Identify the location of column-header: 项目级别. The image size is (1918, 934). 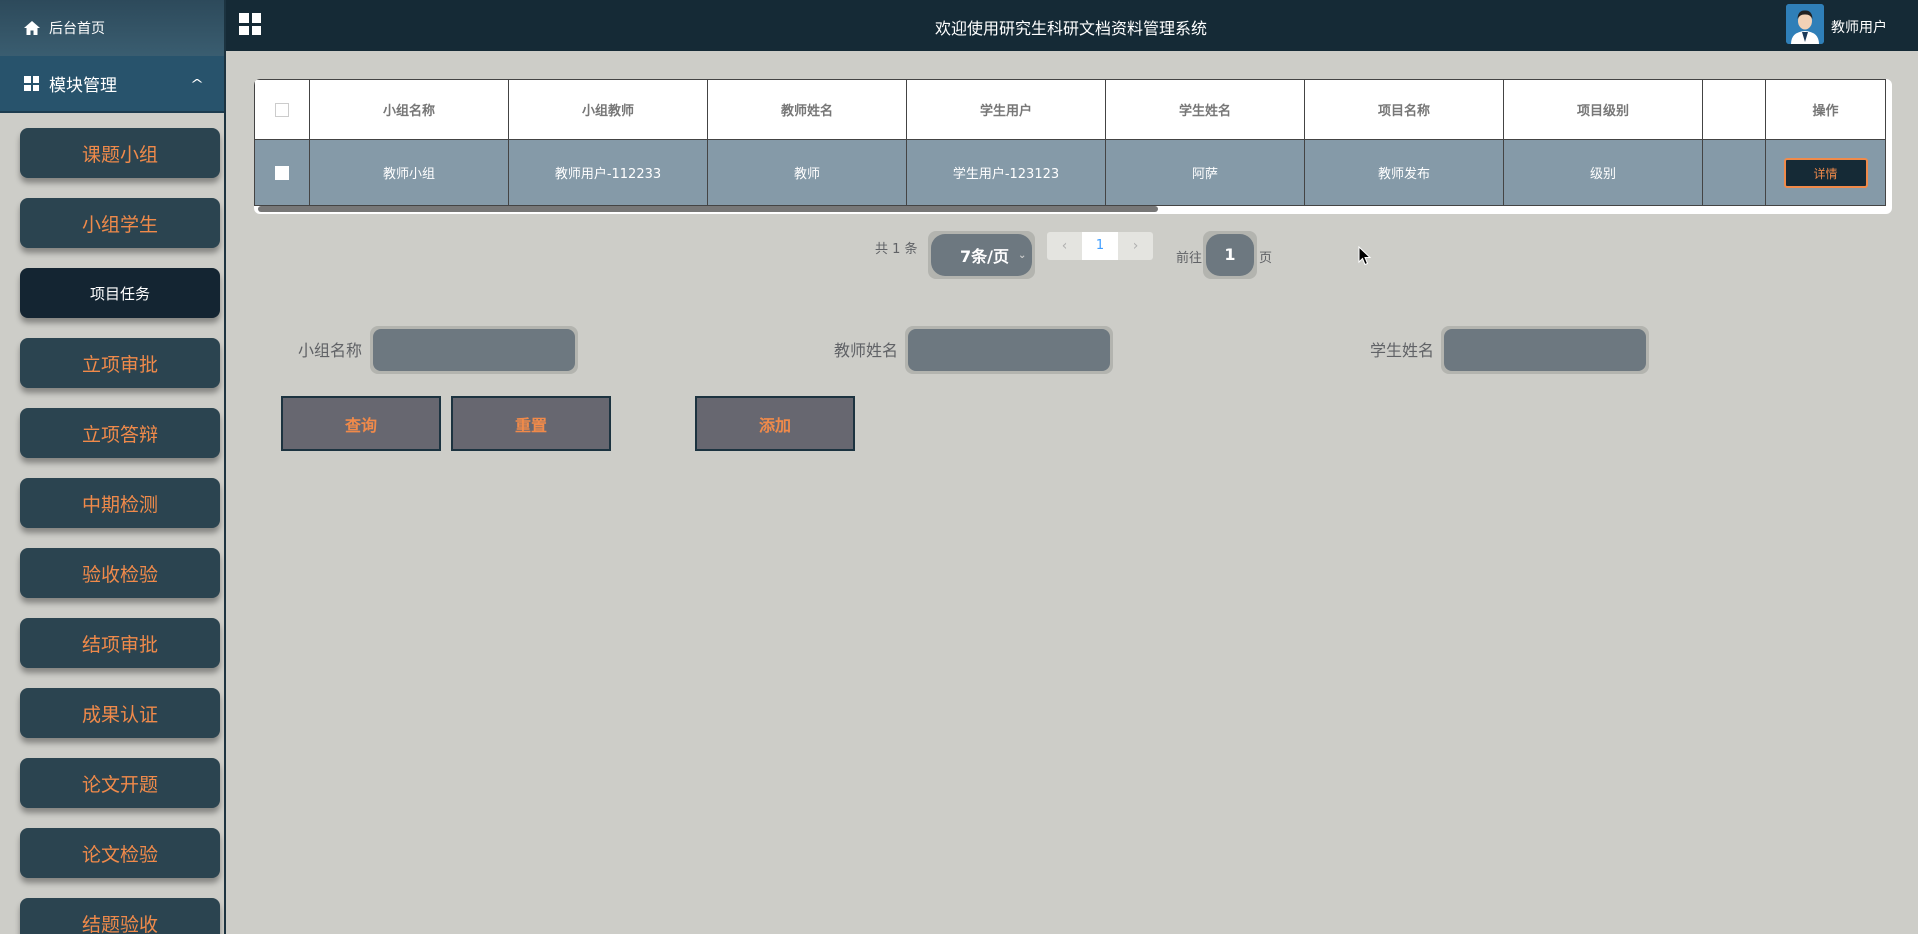
(1603, 109).